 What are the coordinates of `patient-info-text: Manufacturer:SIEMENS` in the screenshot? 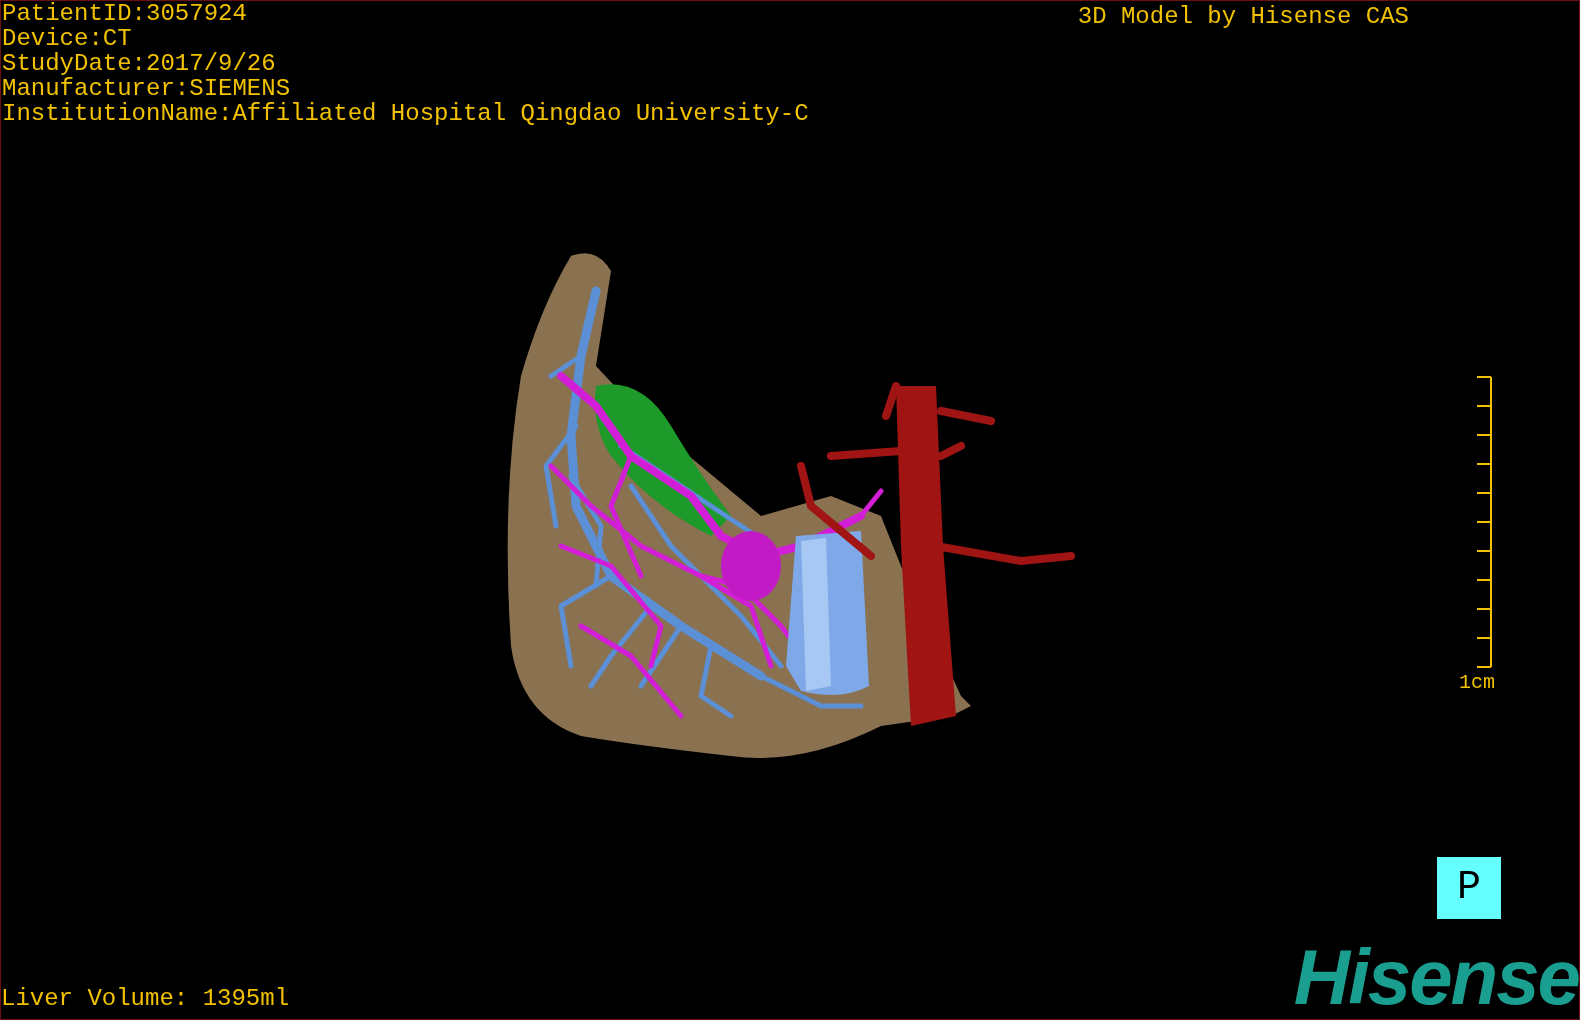 It's located at (147, 88).